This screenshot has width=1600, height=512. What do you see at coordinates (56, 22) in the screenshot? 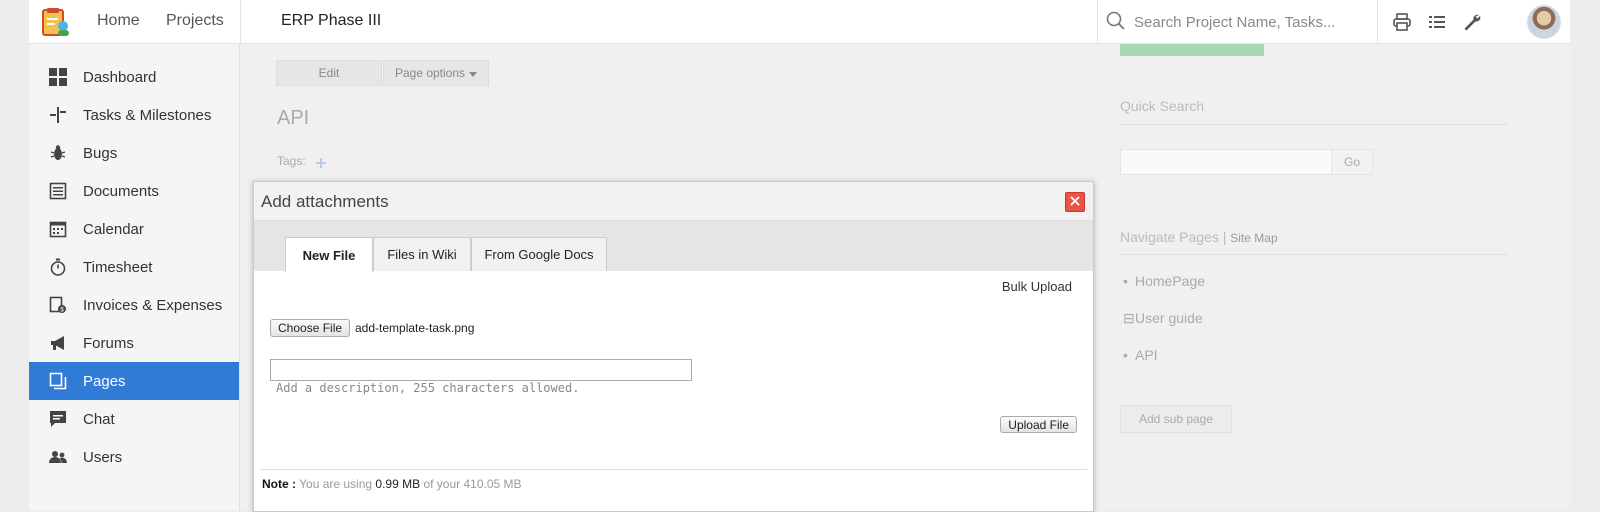
I see `app-logo-icon` at bounding box center [56, 22].